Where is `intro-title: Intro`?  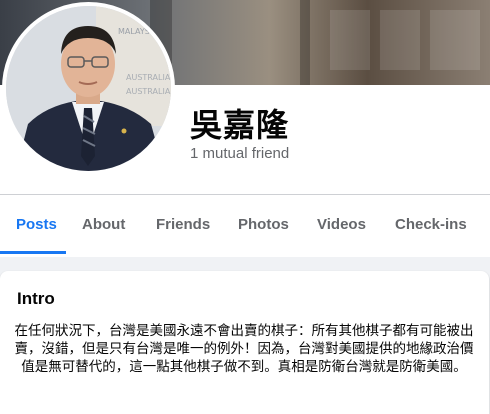
intro-title: Intro is located at coordinates (36, 298).